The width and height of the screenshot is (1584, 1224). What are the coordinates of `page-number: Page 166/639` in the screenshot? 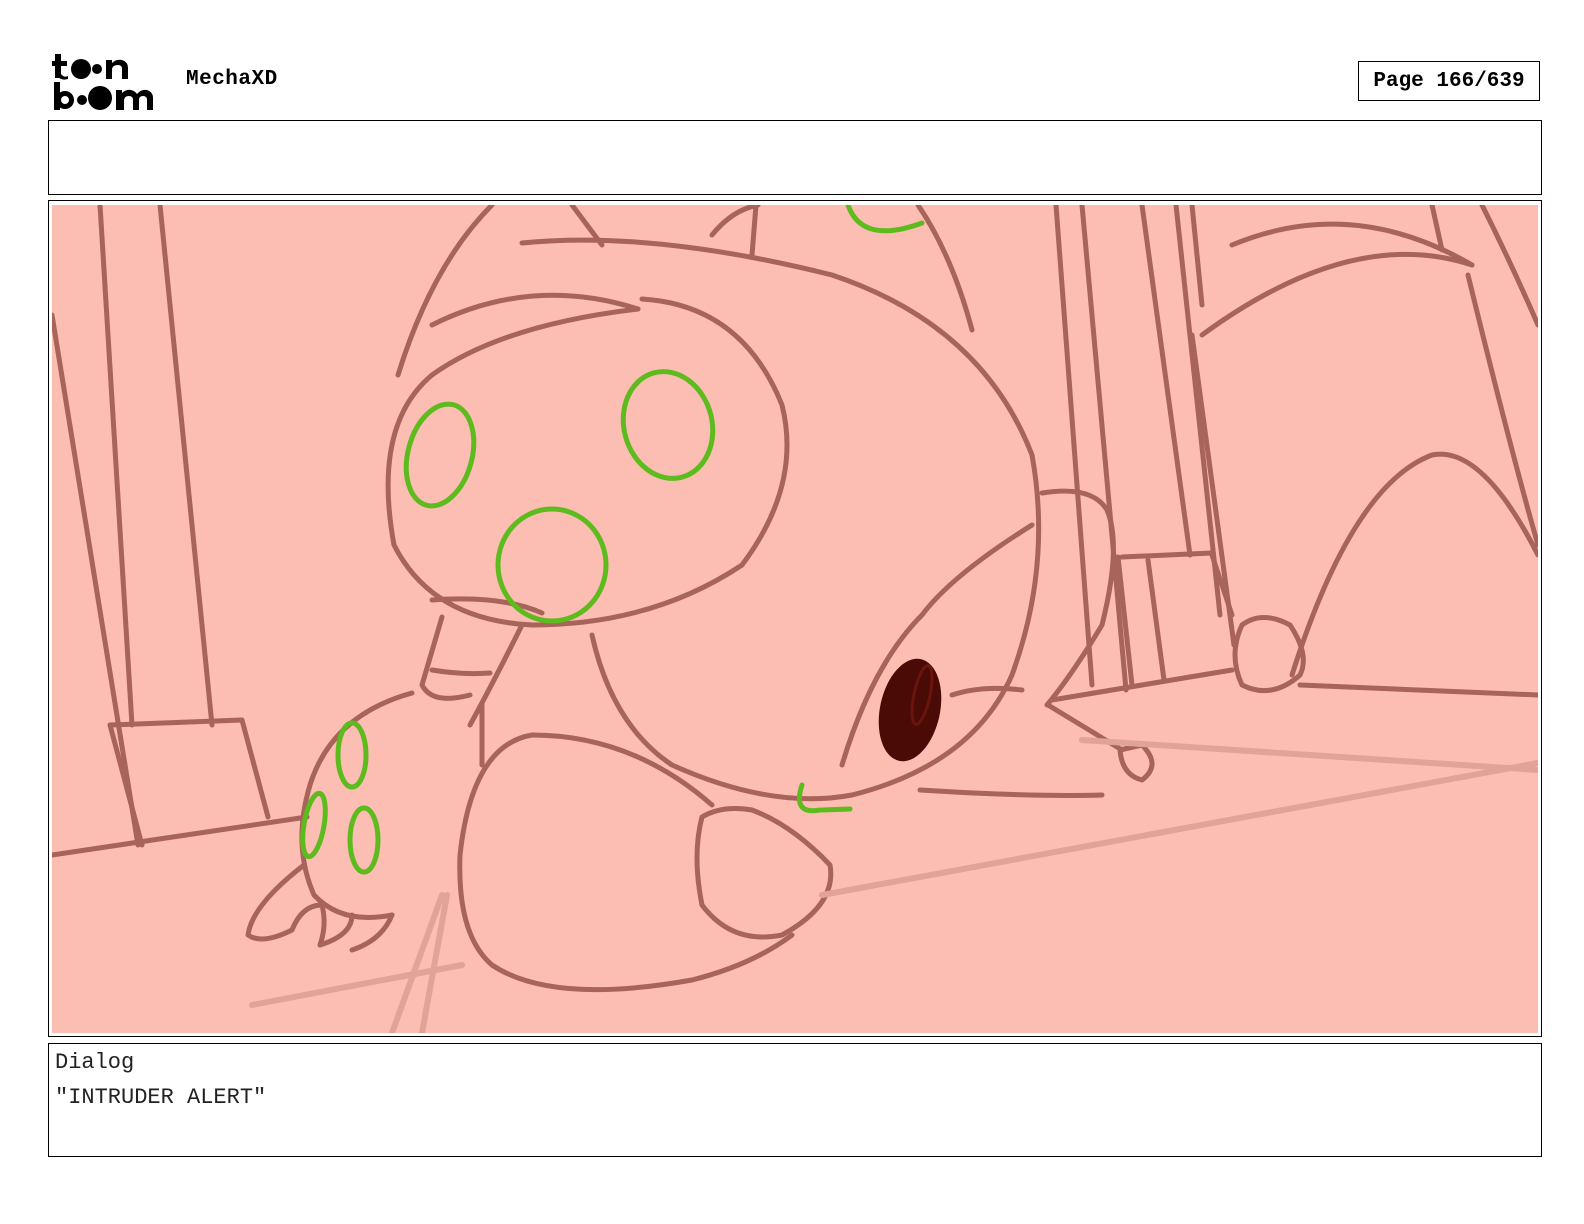 It's located at (1449, 81).